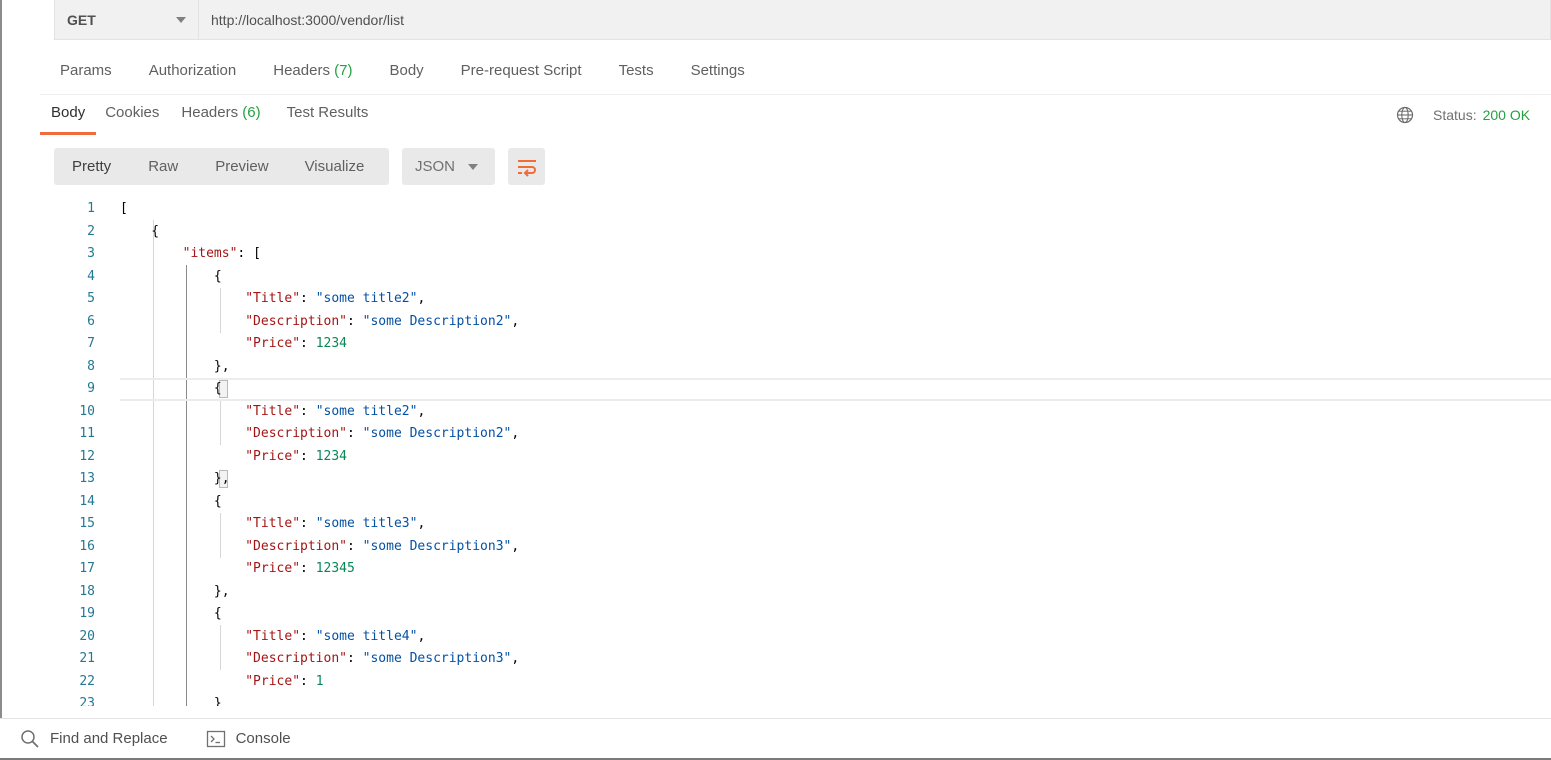 The image size is (1551, 760). I want to click on code-line: 10 "Title": "some title2",, so click(795, 412).